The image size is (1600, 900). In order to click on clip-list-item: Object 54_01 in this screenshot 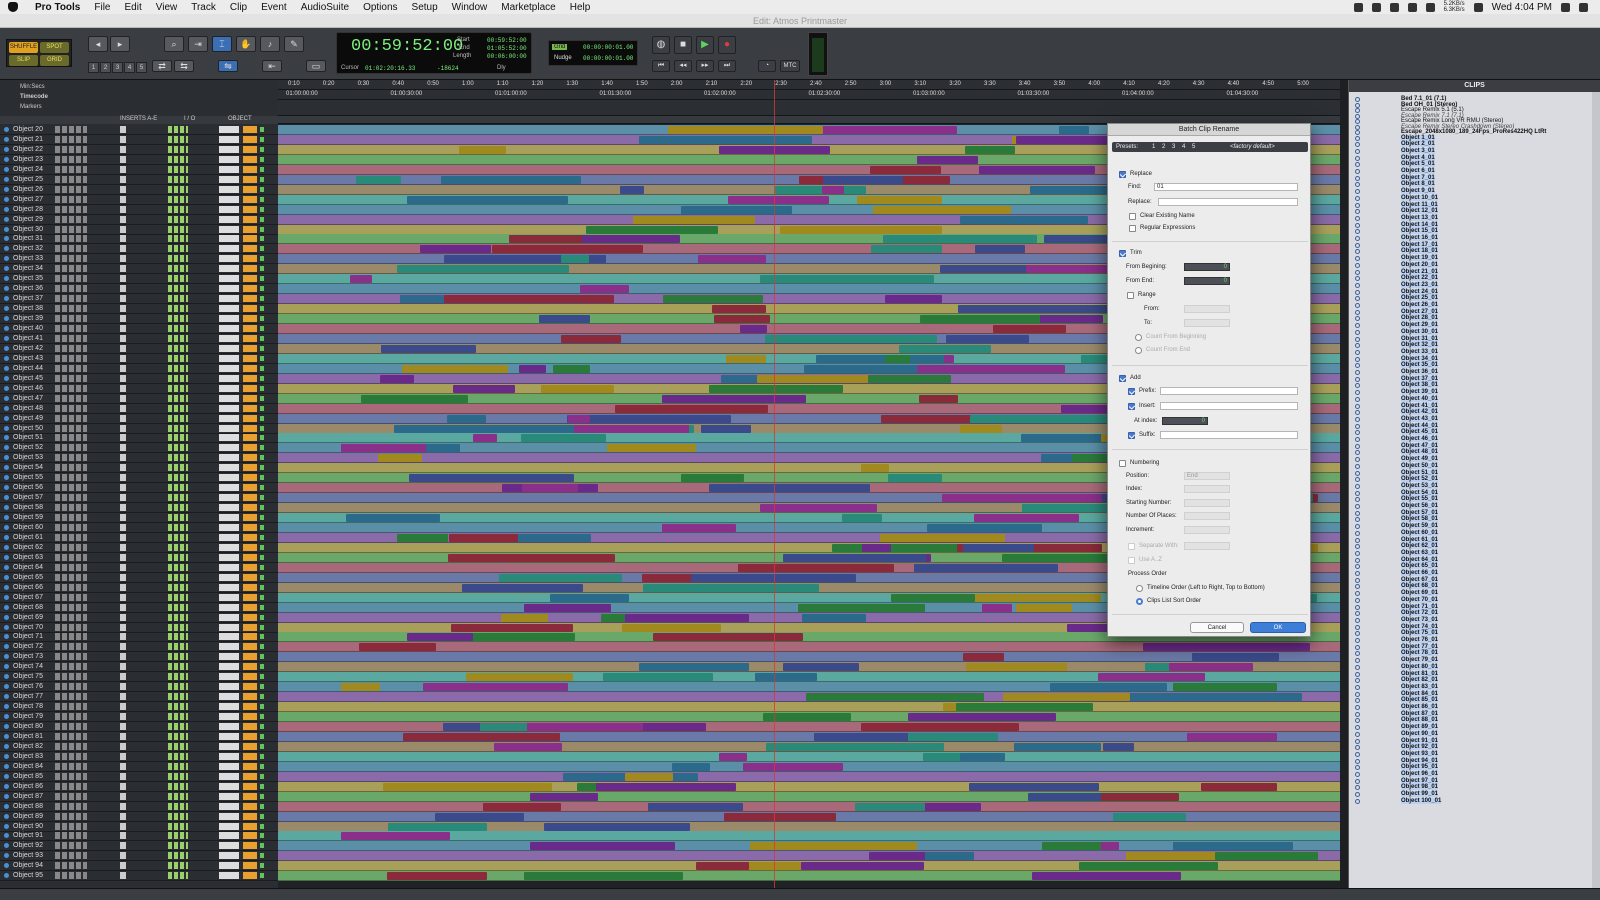, I will do `click(1420, 492)`.